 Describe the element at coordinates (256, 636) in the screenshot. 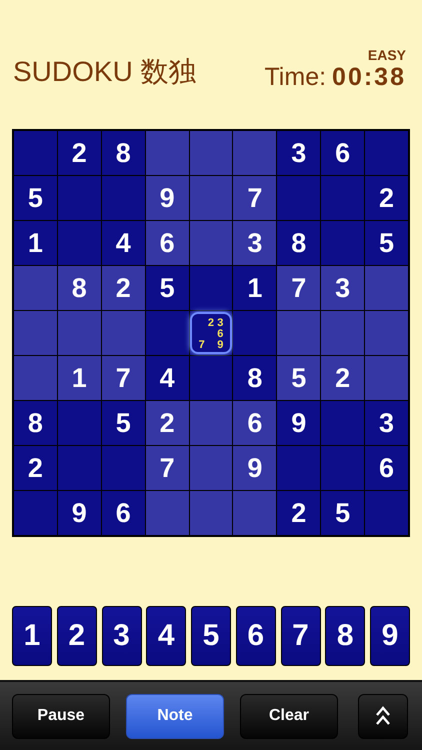

I see `number-key: 6` at that location.